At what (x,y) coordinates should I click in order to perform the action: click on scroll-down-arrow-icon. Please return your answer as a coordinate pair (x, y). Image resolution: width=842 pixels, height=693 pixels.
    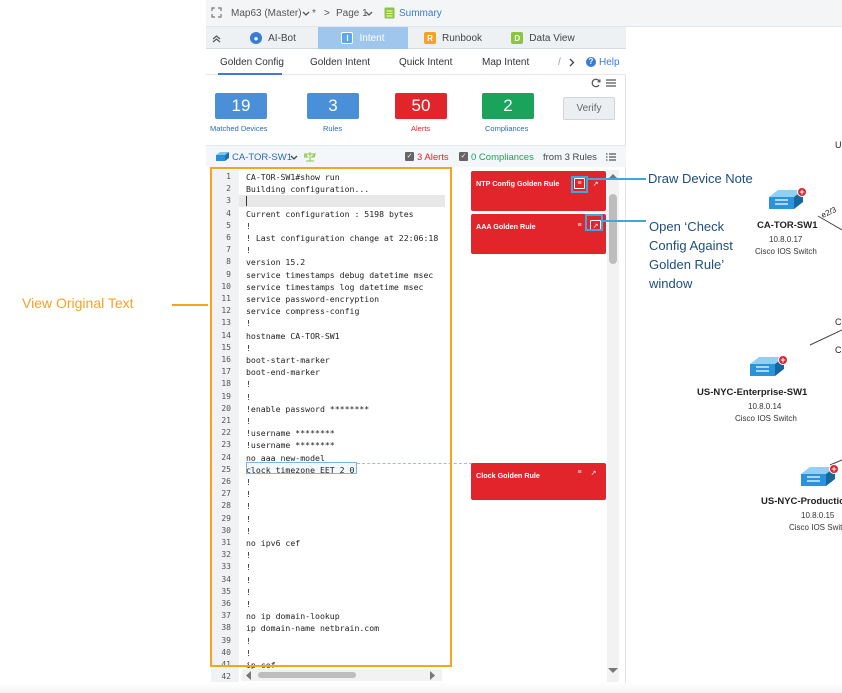
    Looking at the image, I should click on (613, 671).